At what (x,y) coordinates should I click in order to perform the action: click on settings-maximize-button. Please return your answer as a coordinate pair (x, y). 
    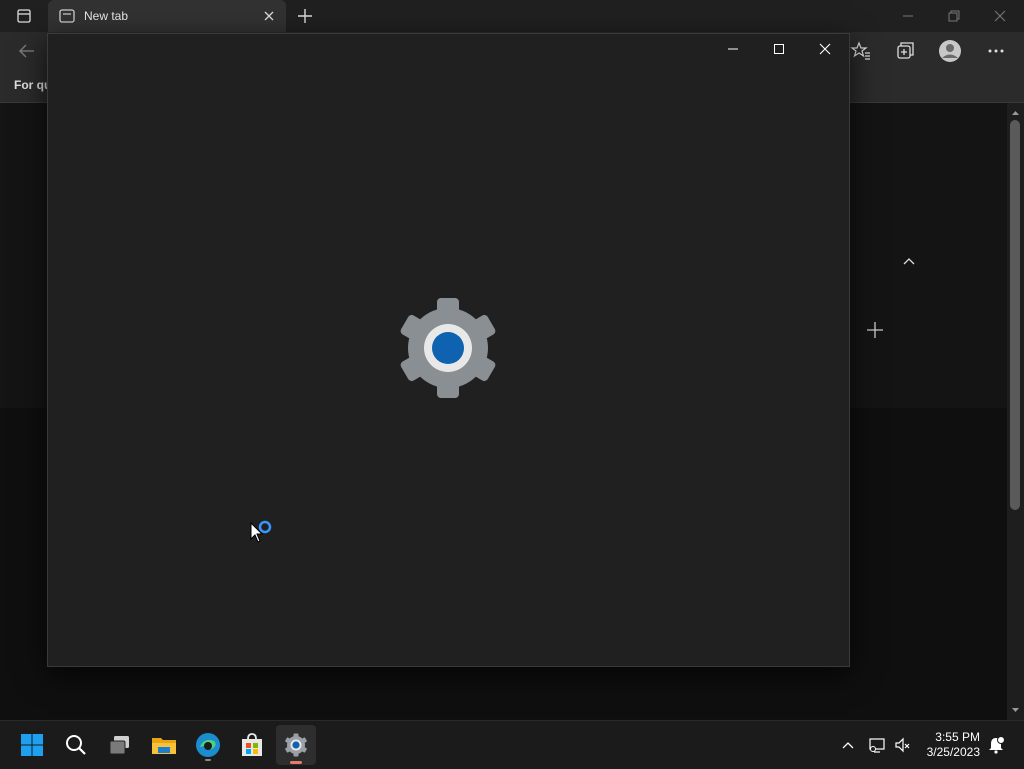
    Looking at the image, I should click on (779, 49).